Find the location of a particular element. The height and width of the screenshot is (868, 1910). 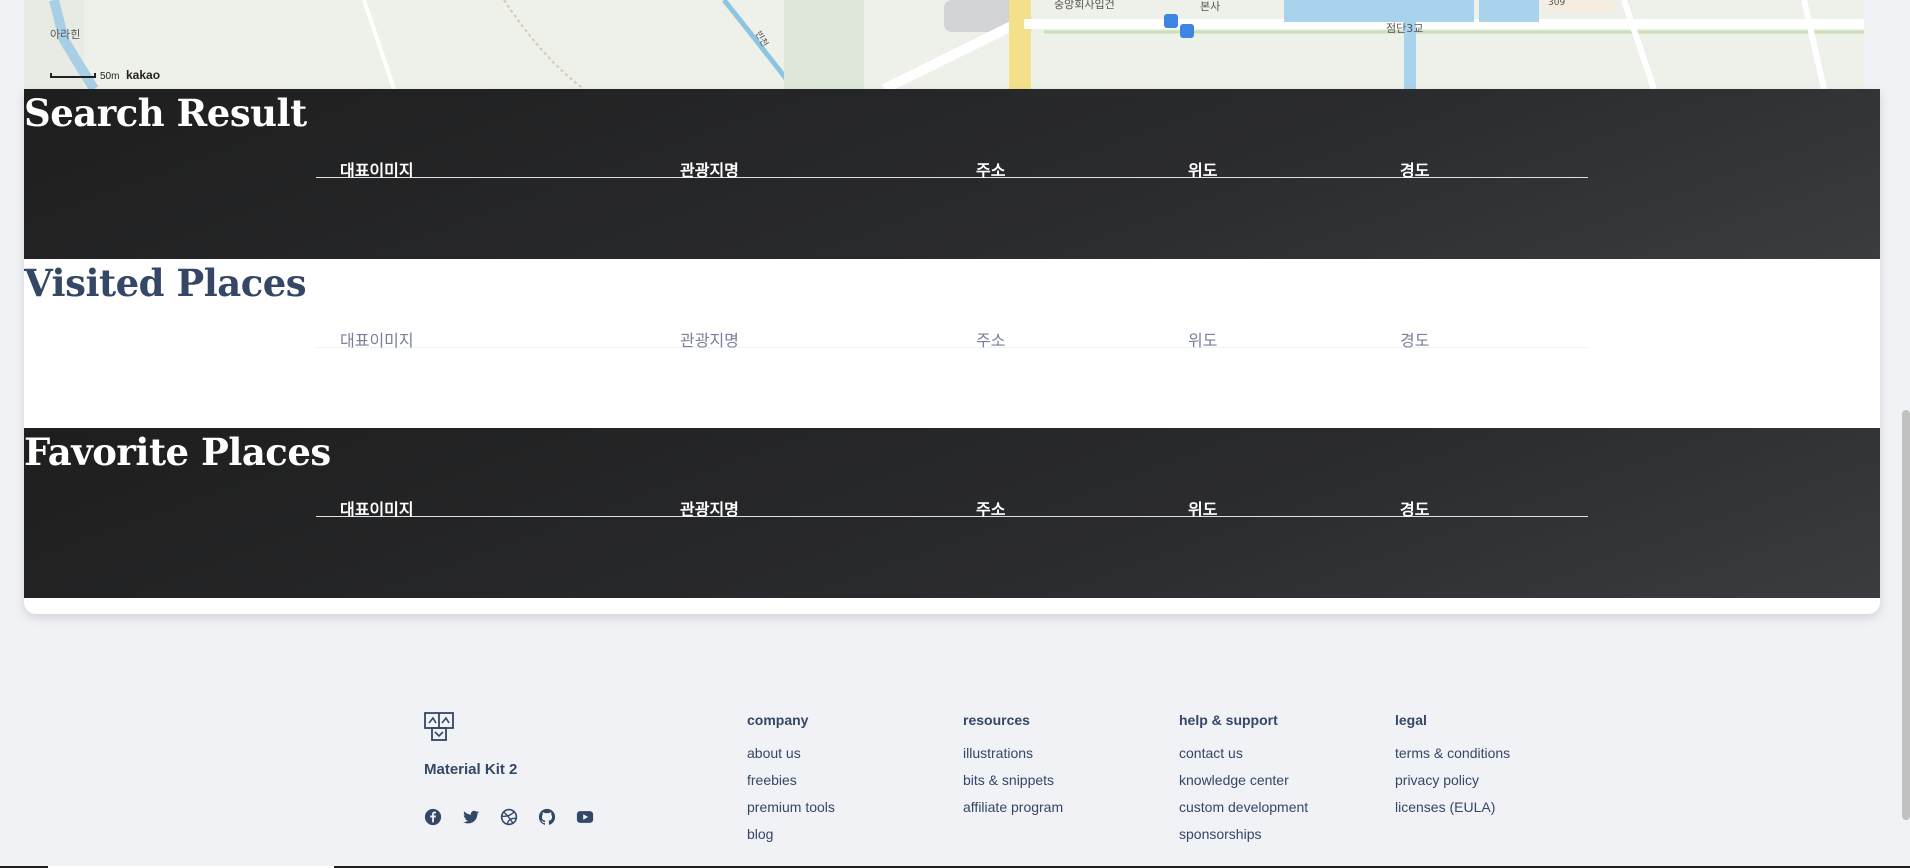

column-heading: company is located at coordinates (778, 720).